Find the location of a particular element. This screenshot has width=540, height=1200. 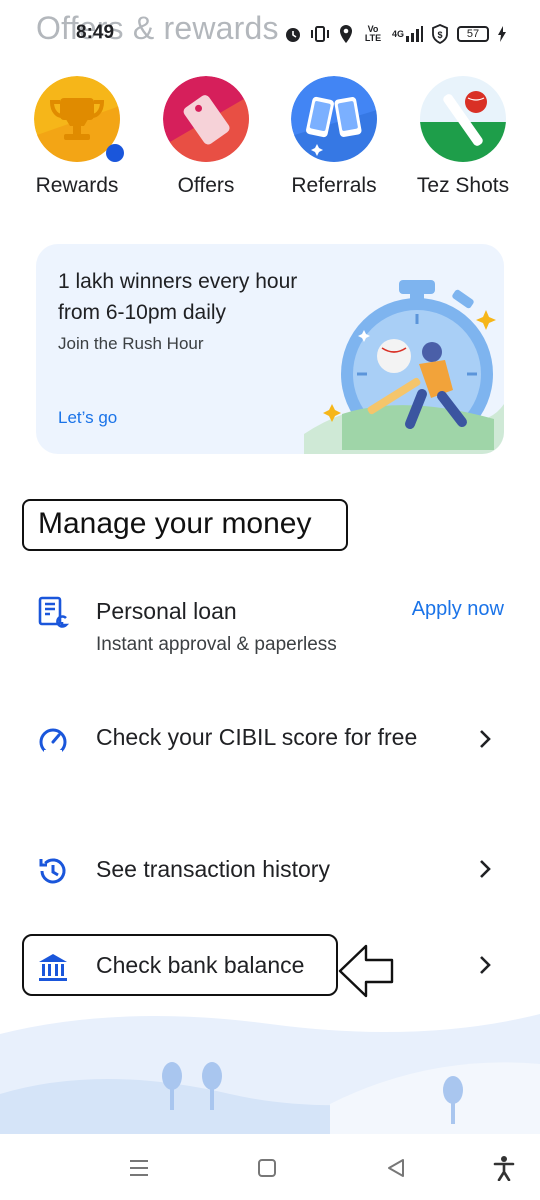

apply-now-button: Apply now is located at coordinates (458, 609).